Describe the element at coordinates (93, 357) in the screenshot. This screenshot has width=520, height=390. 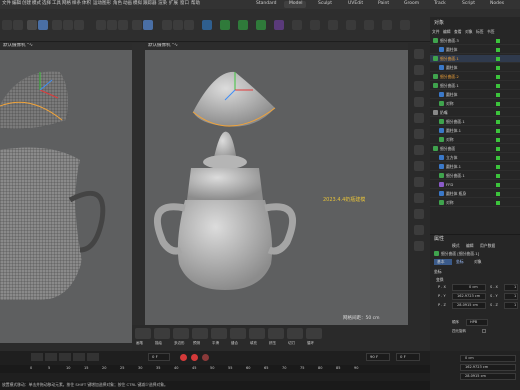
I see `go-end-icon` at that location.